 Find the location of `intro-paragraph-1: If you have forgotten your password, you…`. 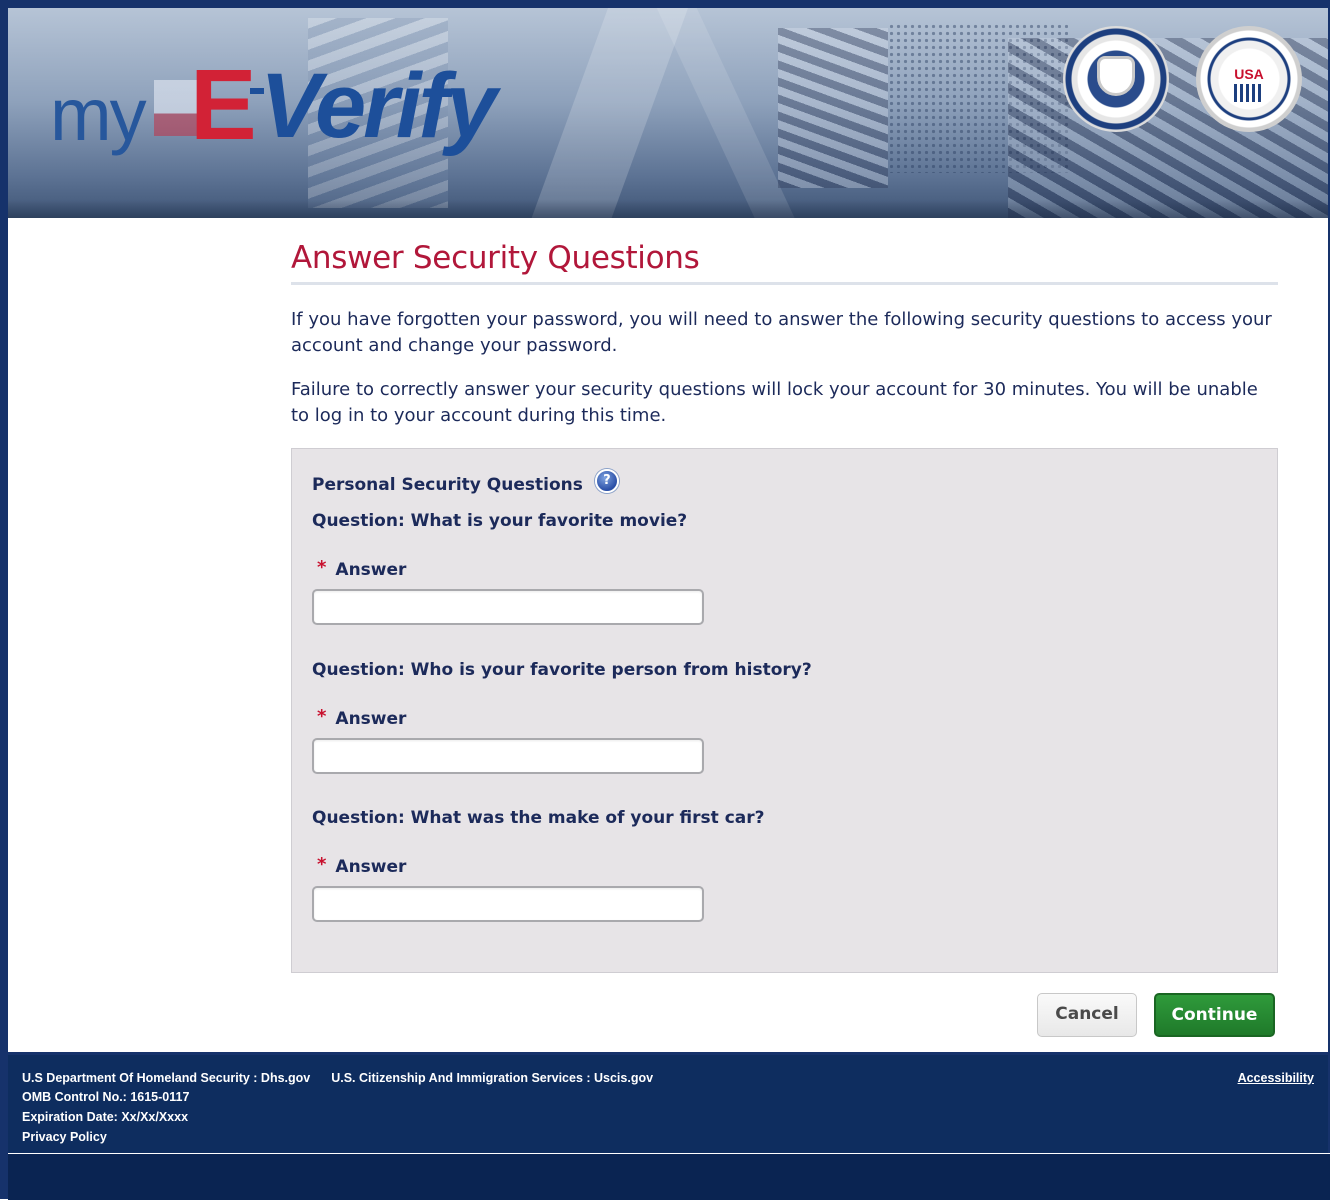

intro-paragraph-1: If you have forgotten your password, you… is located at coordinates (781, 332).